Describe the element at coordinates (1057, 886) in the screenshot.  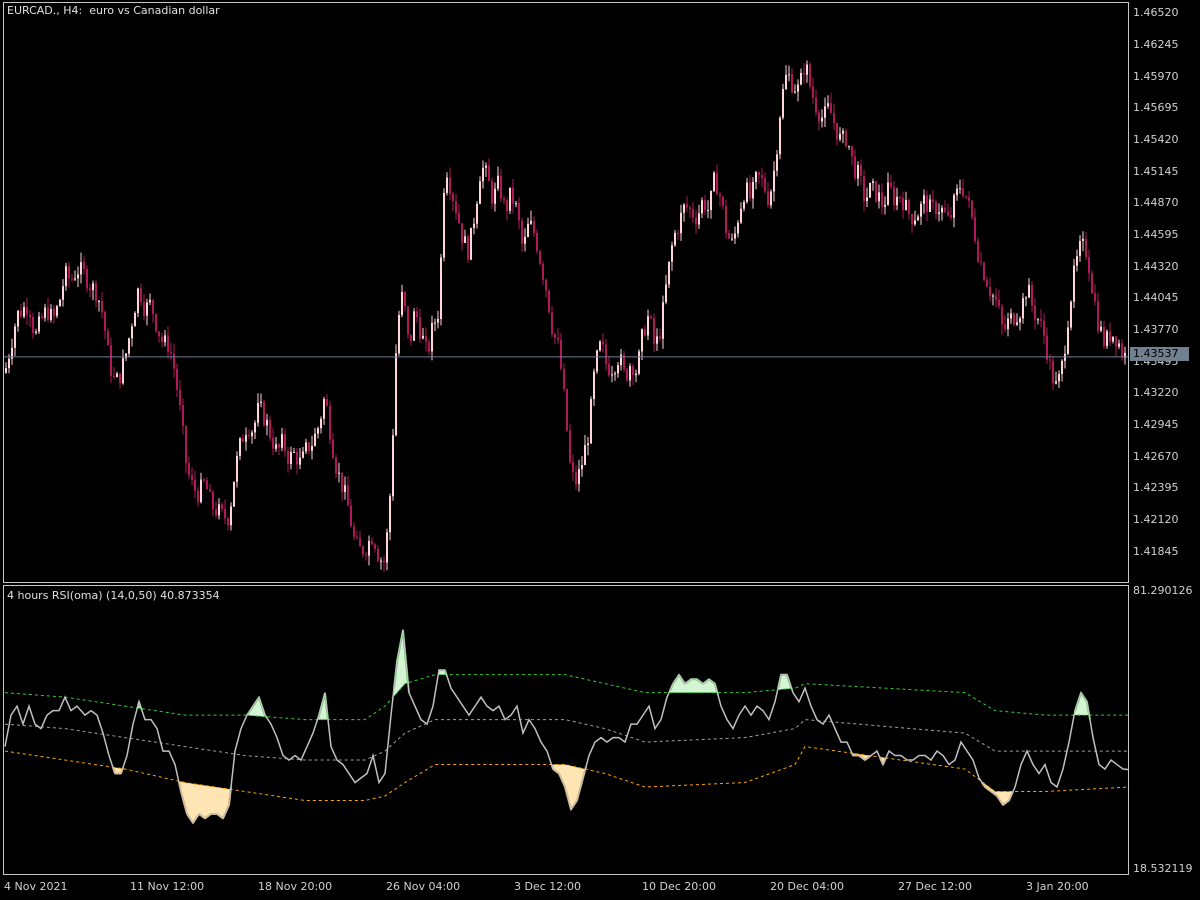
I see `time-axis-label: 3 Jan 20:00` at that location.